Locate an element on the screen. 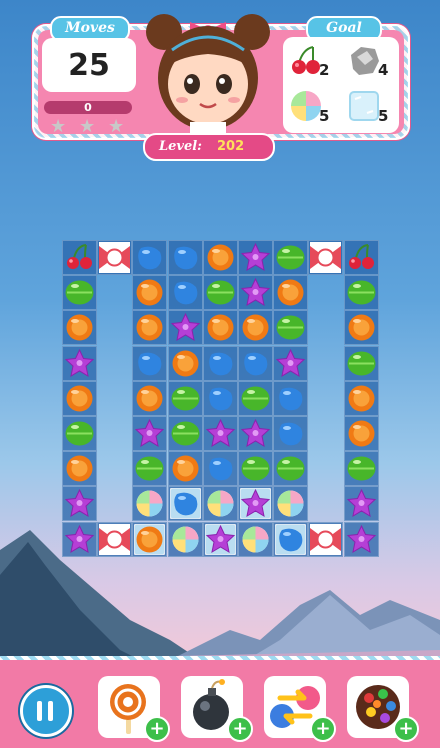  booster-bomb: + is located at coordinates (217, 709).